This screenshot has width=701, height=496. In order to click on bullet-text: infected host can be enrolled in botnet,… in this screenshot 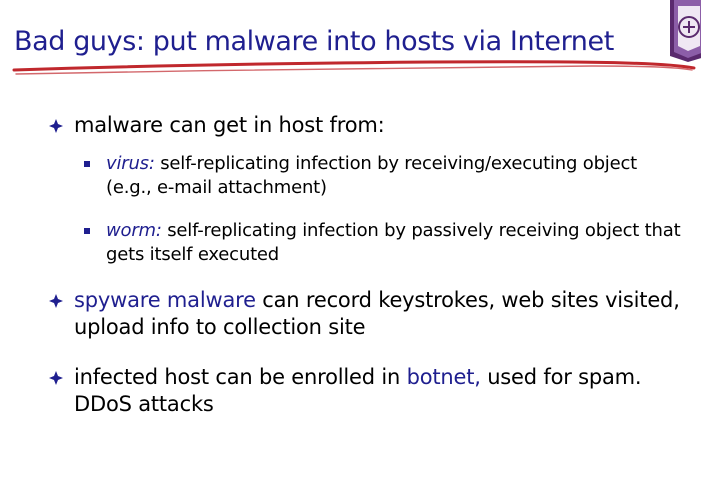, I will do `click(381, 391)`.